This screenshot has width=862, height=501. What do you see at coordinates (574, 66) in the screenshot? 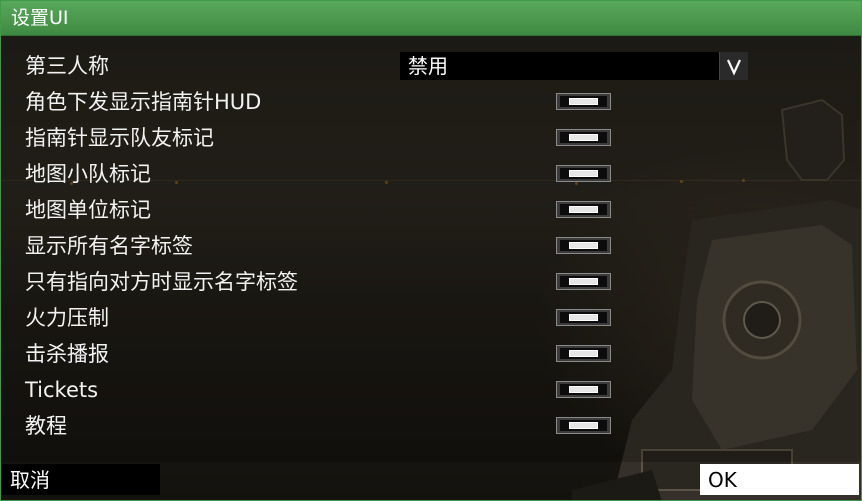
I see `third-person-select: 禁用` at bounding box center [574, 66].